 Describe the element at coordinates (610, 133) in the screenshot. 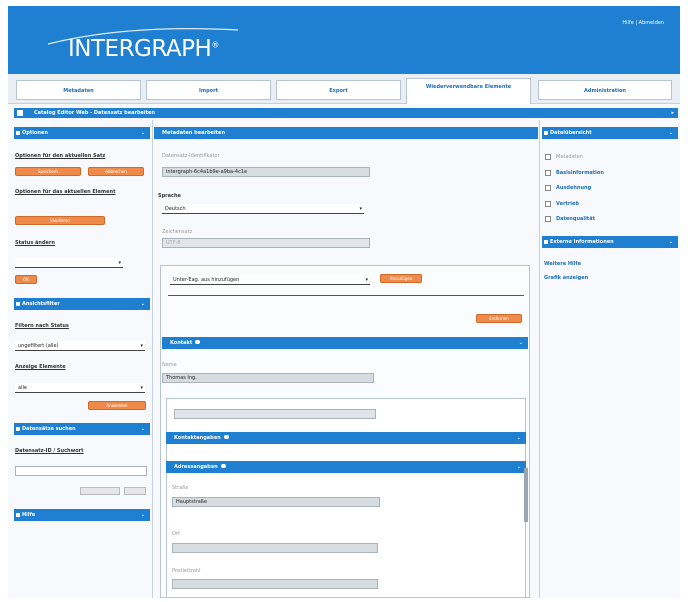

I see `overview-panel-header: Dateiübersicht ⌄` at that location.